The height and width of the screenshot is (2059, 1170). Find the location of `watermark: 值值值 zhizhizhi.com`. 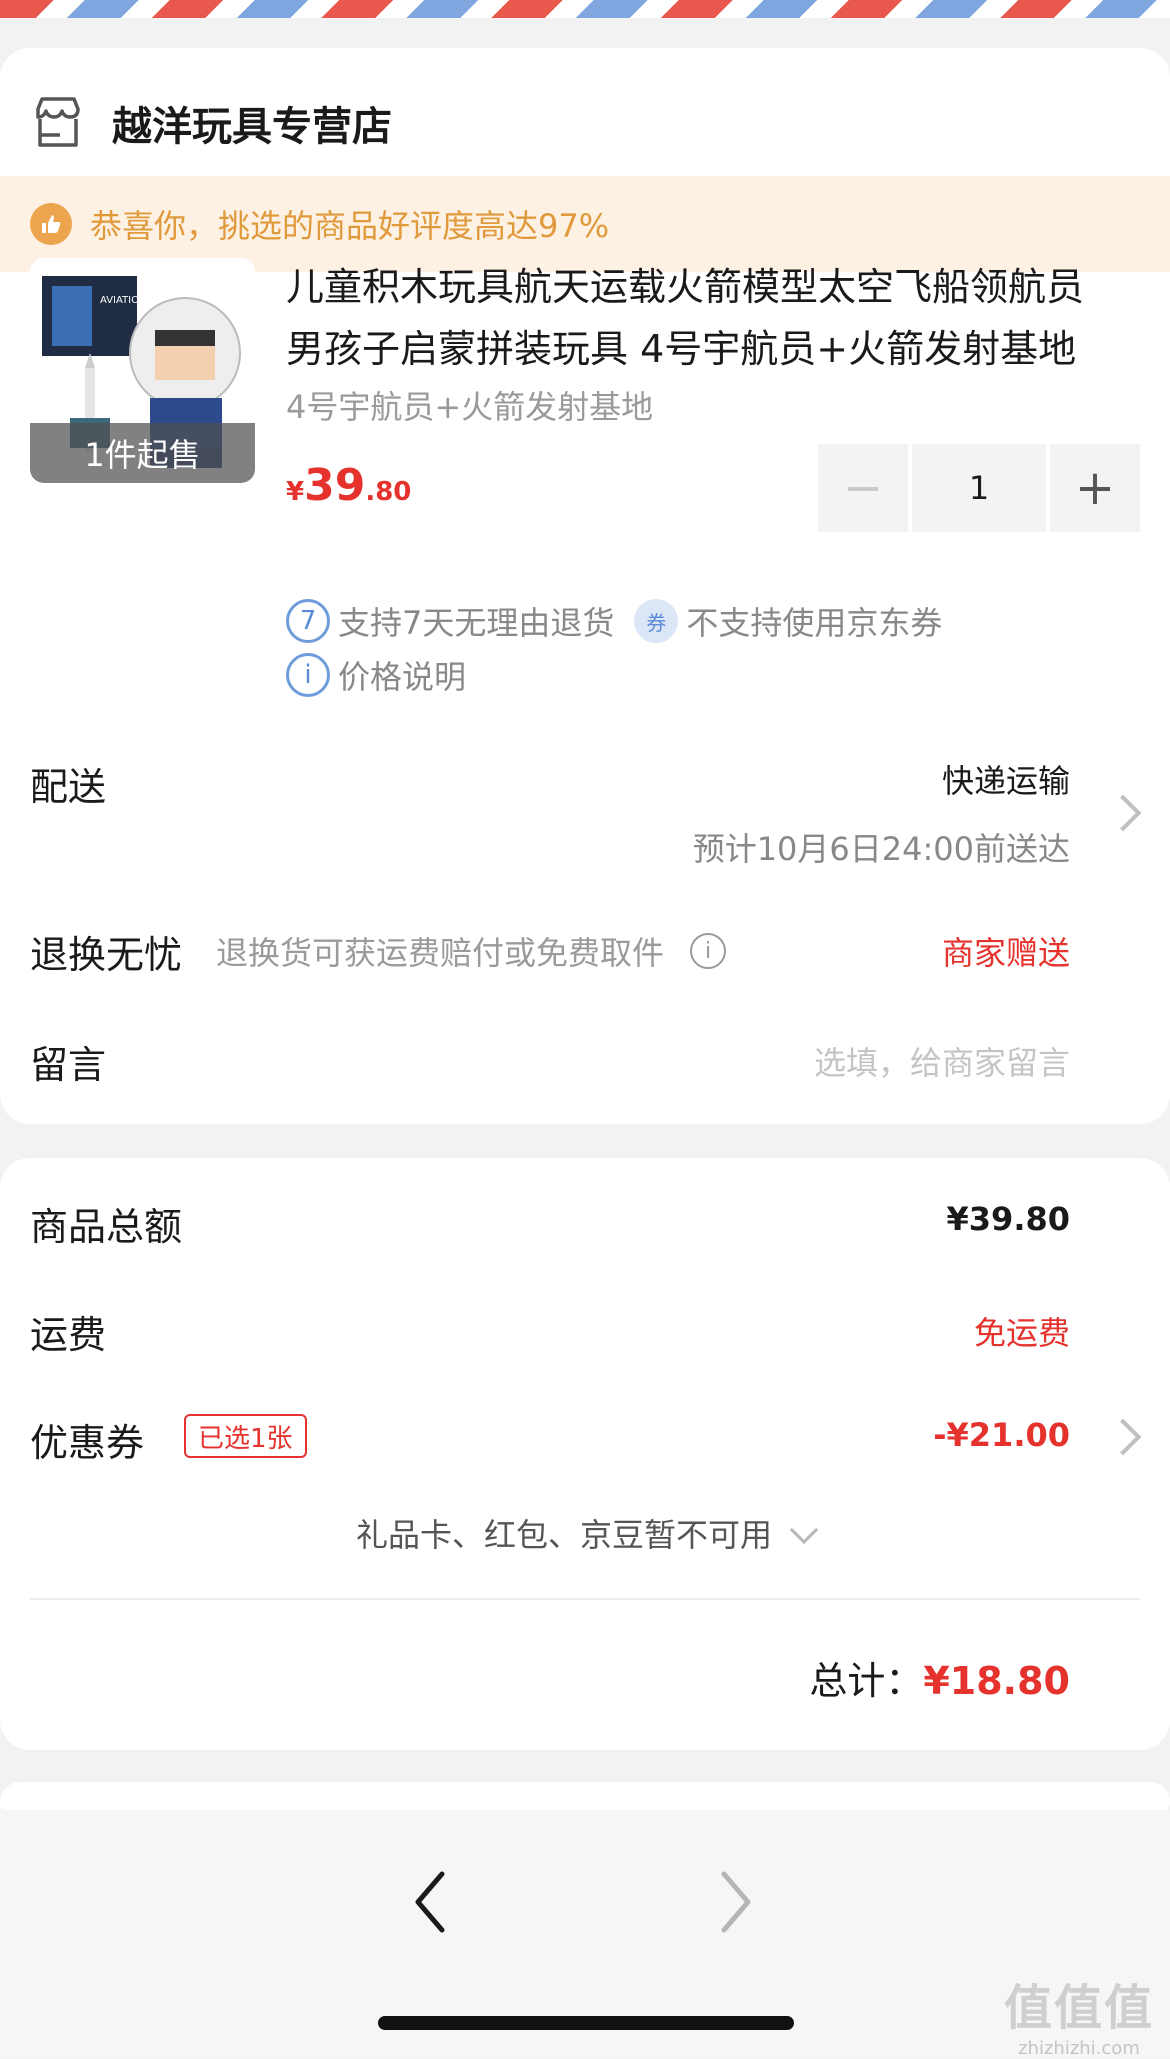

watermark: 值值值 zhizhizhi.com is located at coordinates (1079, 2013).